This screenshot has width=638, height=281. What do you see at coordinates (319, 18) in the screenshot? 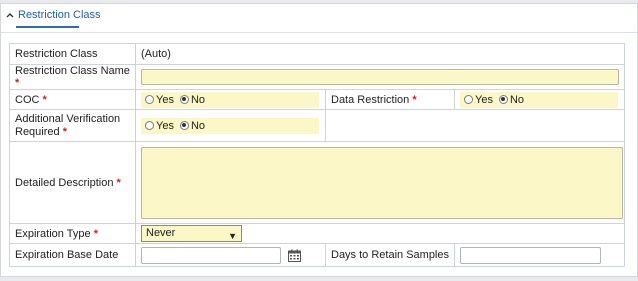
I see `section-header: Restriction Class` at bounding box center [319, 18].